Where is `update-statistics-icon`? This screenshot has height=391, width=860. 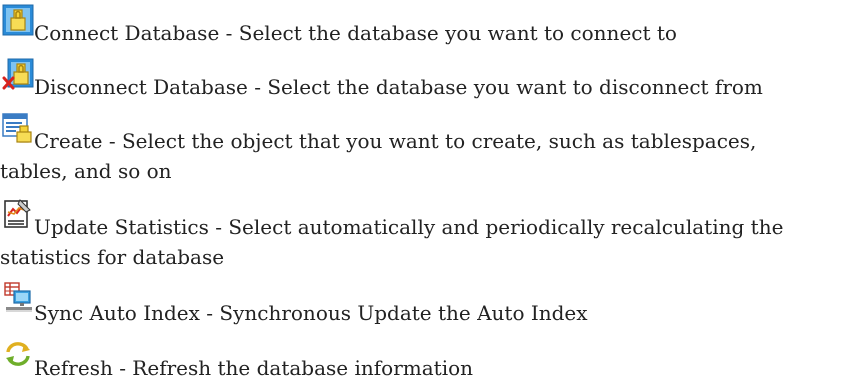
update-statistics-icon is located at coordinates (18, 214).